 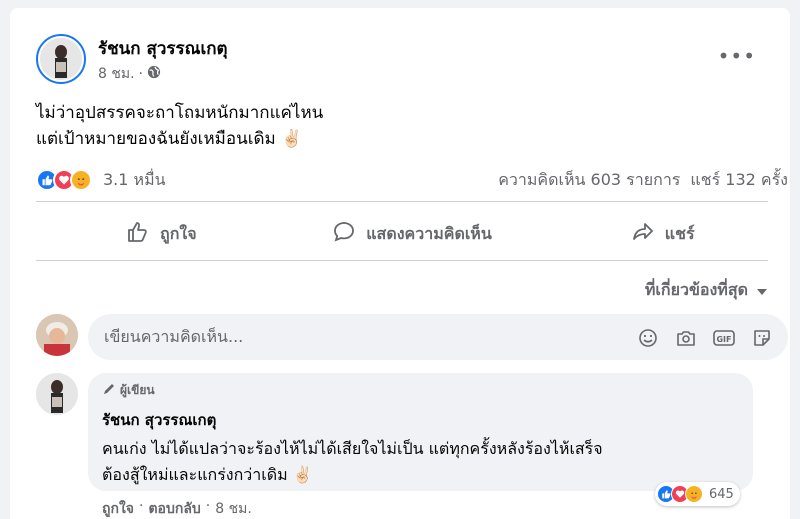 I want to click on comment-sort-dropdown: ที่เกี่ยวข้องที่สุด, so click(x=706, y=290).